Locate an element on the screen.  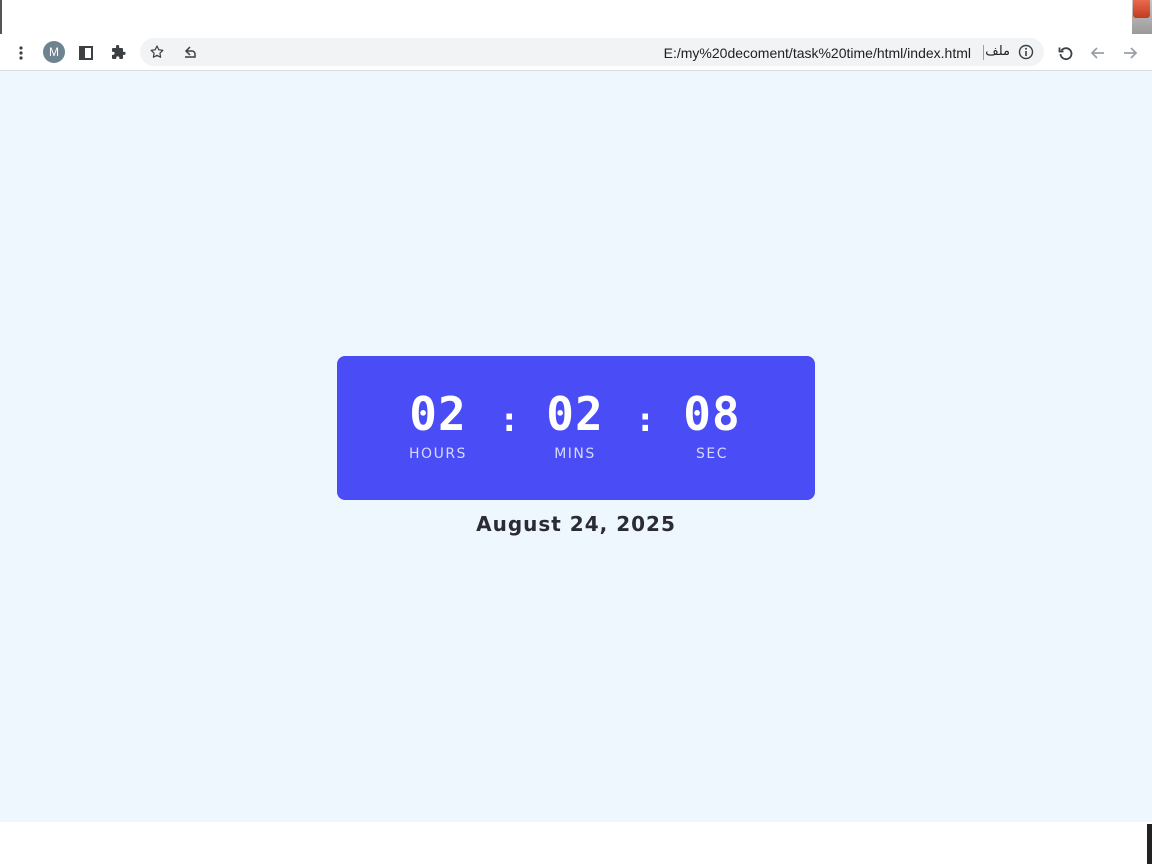
share-icon is located at coordinates (189, 52).